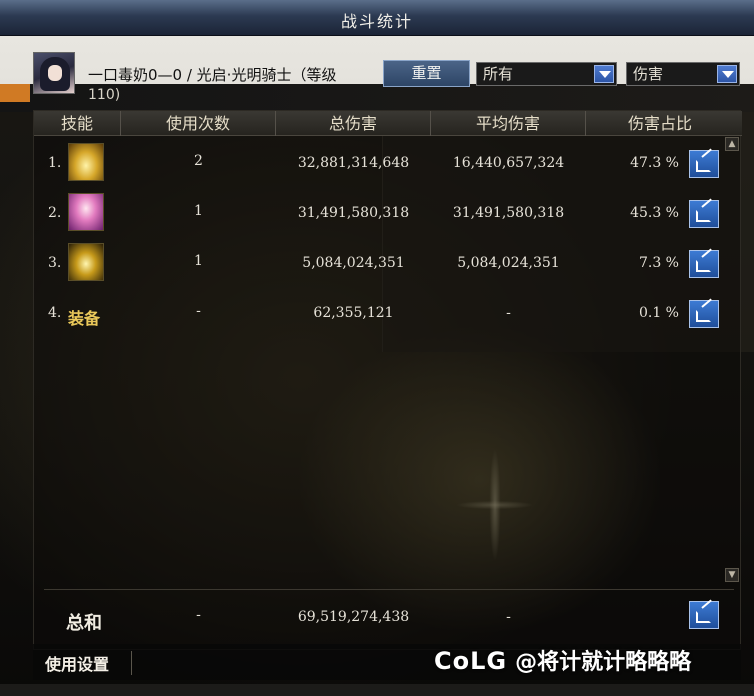  I want to click on total-damage: 31,491,580,318, so click(353, 213).